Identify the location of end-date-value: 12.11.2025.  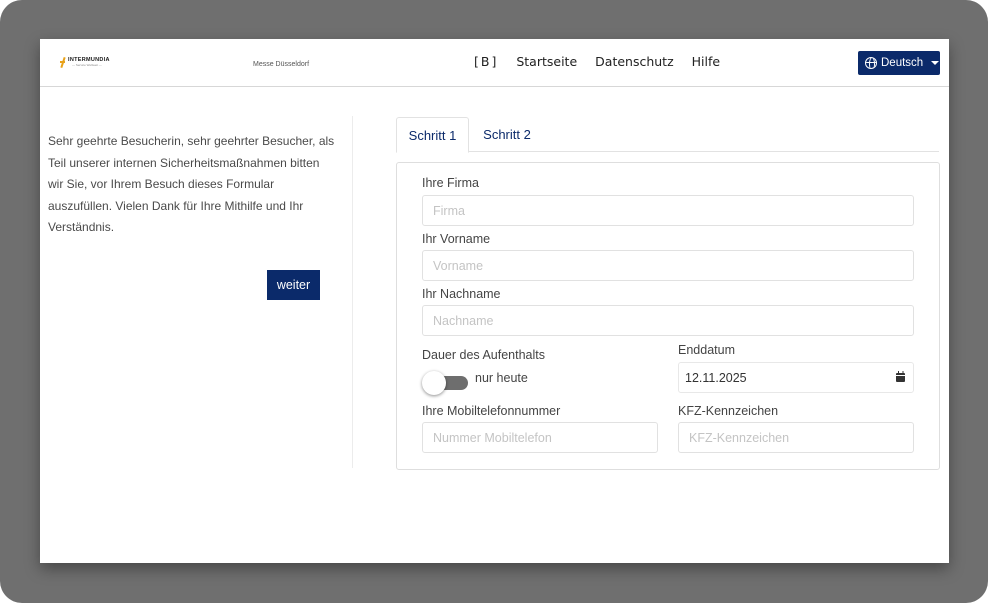
(716, 377).